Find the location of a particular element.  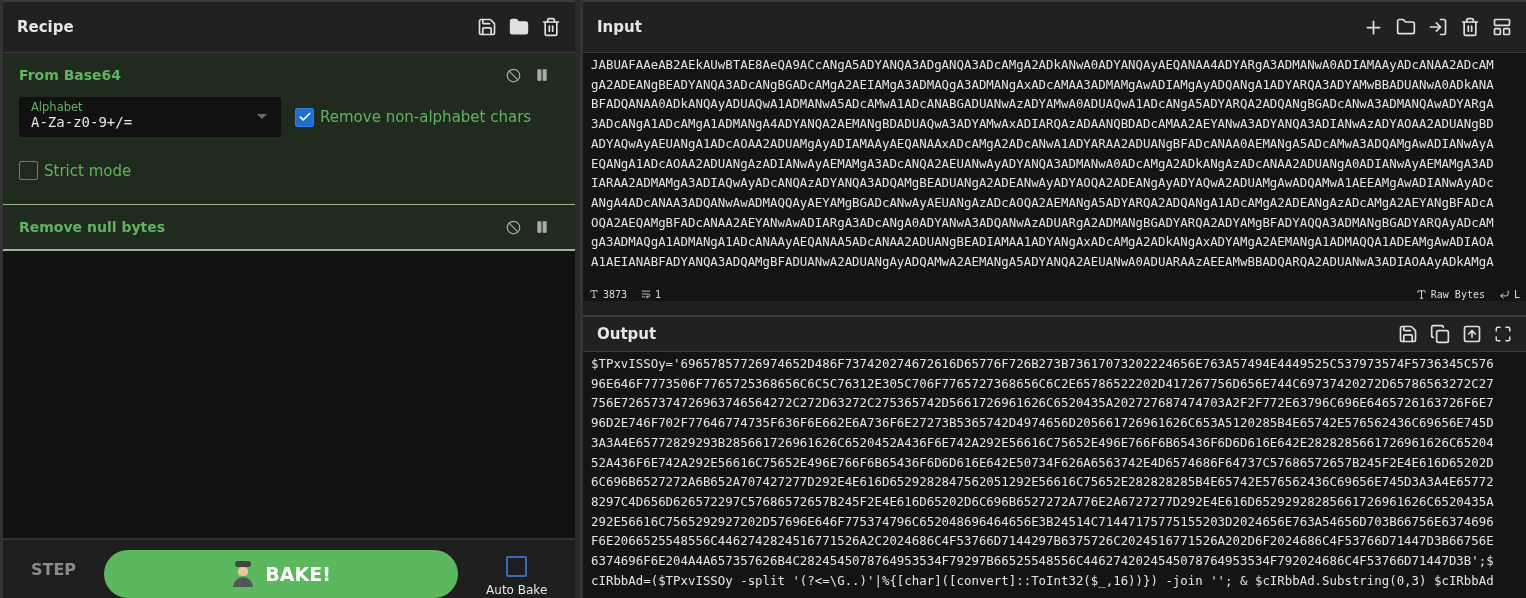

input-text-line: 3ADcANgA1ADcAMgA1ADMANgA4ADYANQA2AEMANgBDADUAQwA3ADYAMwAxADIARQAzADAANQBDADcAMAA2AEYANwA3ADYANQA3ADIANwAzADYAOAA2ADUANgBD is located at coordinates (1043, 124).